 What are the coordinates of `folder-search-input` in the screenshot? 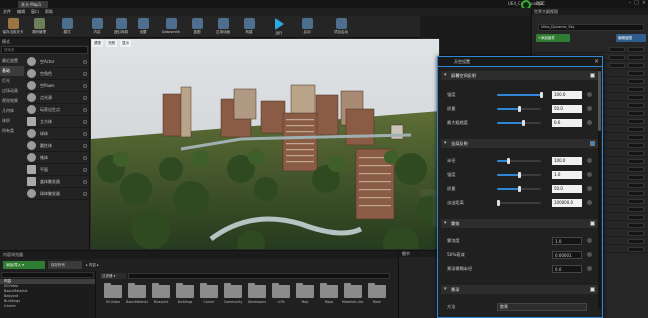 It's located at (47, 275).